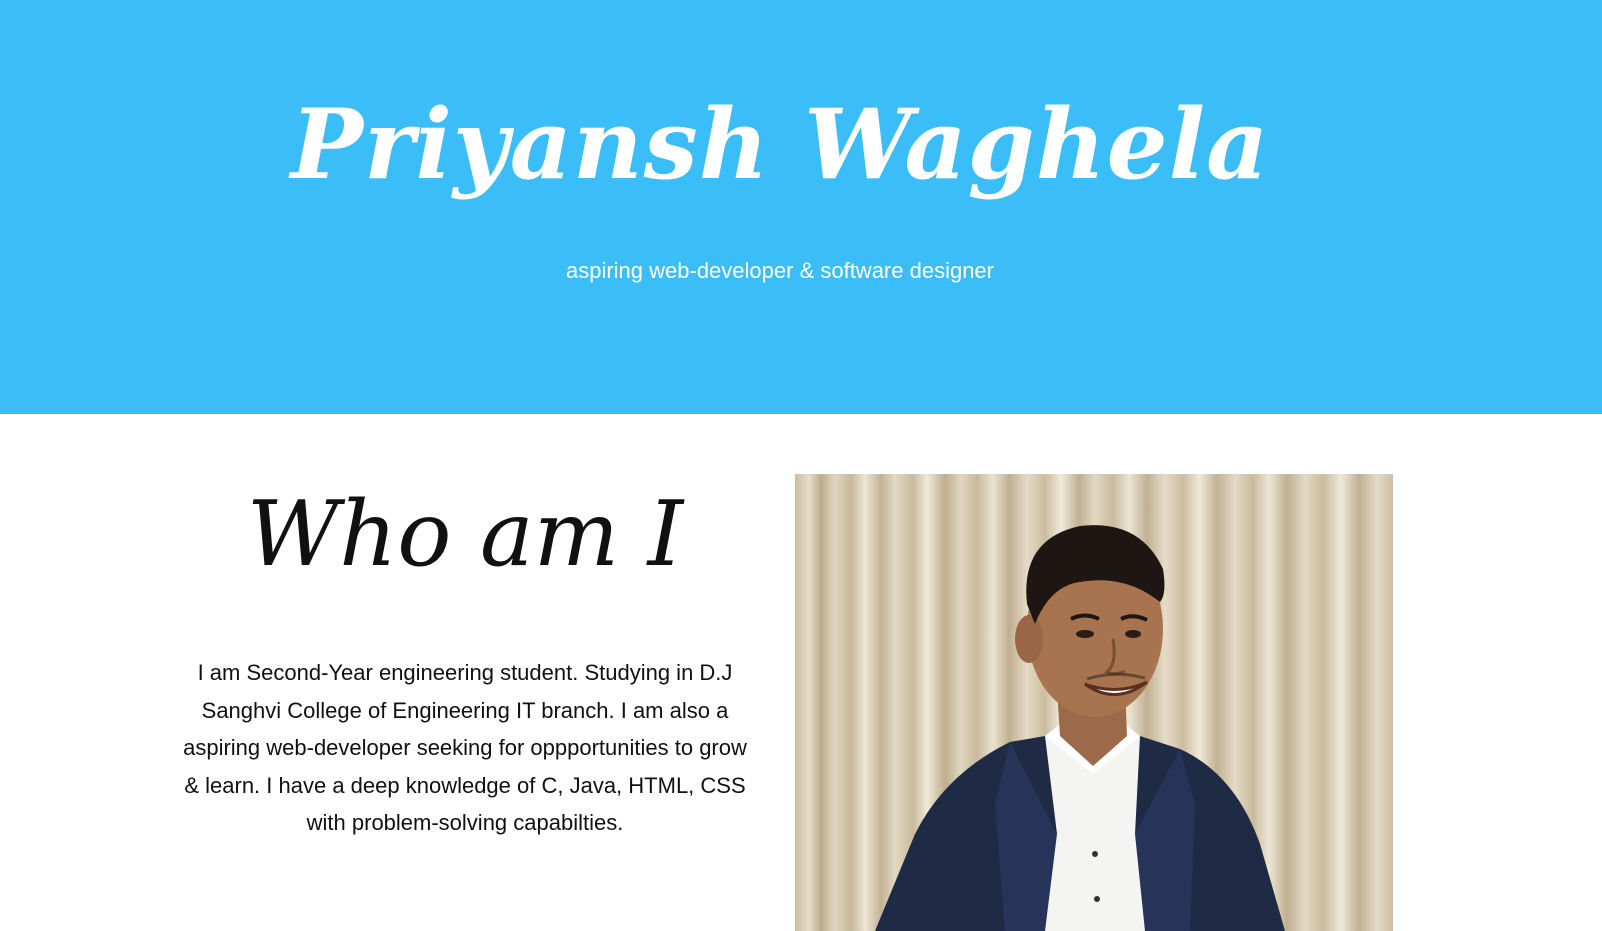 The width and height of the screenshot is (1602, 931). I want to click on about-heading: Who am I, so click(465, 534).